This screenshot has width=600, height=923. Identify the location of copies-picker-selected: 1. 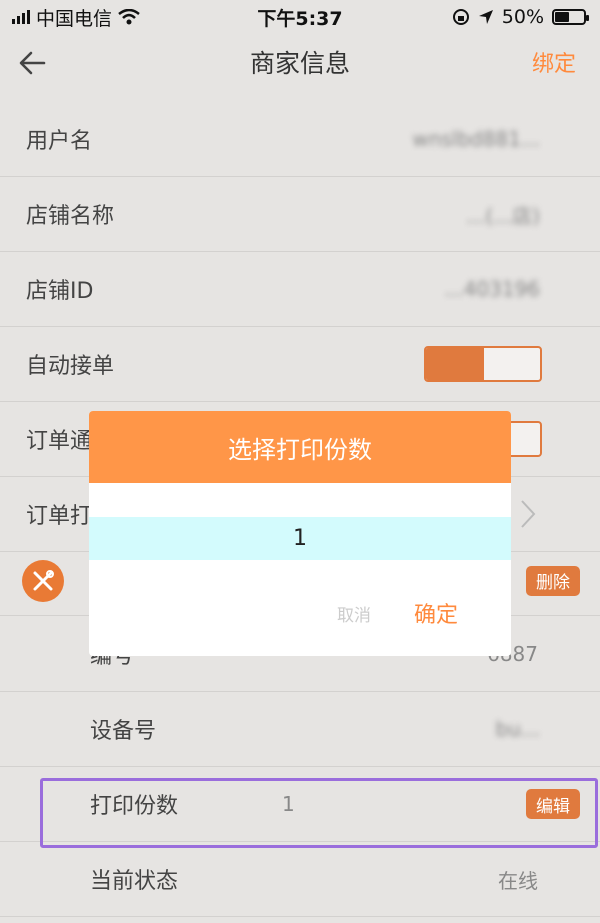
(300, 538).